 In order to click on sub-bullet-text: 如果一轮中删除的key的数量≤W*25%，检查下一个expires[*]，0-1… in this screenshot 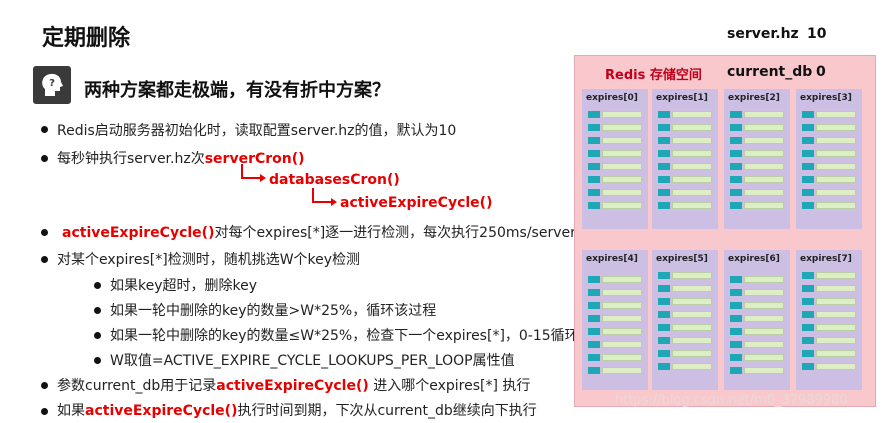, I will do `click(344, 336)`.